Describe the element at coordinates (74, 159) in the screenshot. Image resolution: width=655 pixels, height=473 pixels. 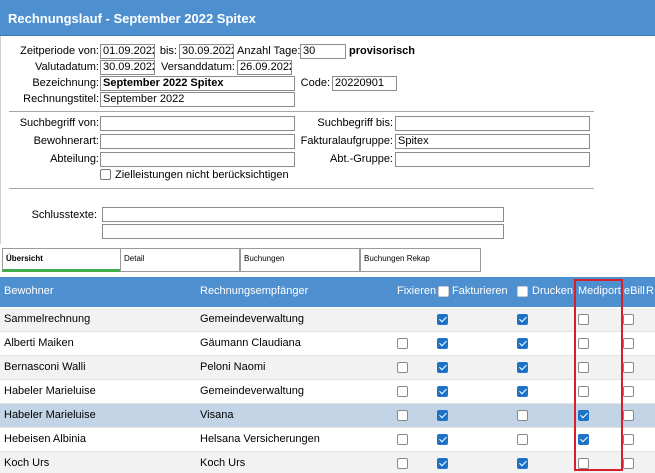
I see `abteilung-label: Abteilung:` at that location.